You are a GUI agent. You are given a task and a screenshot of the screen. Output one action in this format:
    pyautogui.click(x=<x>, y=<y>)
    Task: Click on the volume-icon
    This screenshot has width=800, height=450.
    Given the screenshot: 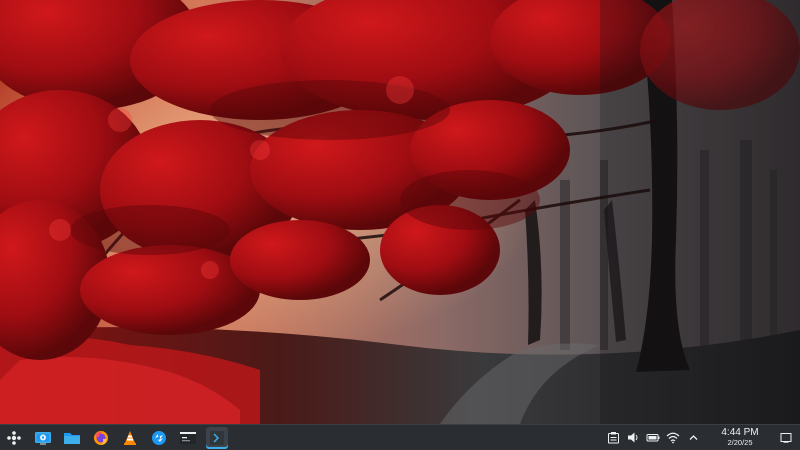 What is the action you would take?
    pyautogui.click(x=632, y=437)
    